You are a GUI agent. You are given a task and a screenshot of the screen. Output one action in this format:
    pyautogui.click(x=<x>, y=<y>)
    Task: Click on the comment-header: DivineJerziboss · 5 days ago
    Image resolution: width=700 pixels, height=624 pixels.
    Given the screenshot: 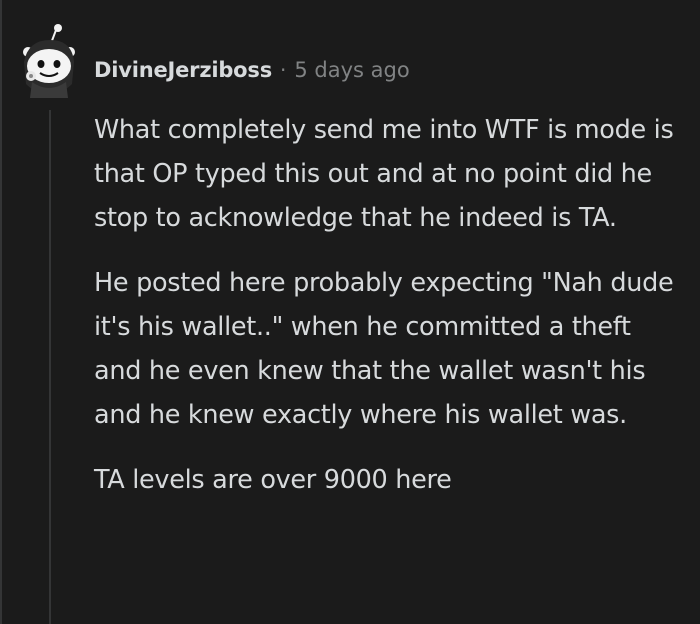 What is the action you would take?
    pyautogui.click(x=252, y=70)
    